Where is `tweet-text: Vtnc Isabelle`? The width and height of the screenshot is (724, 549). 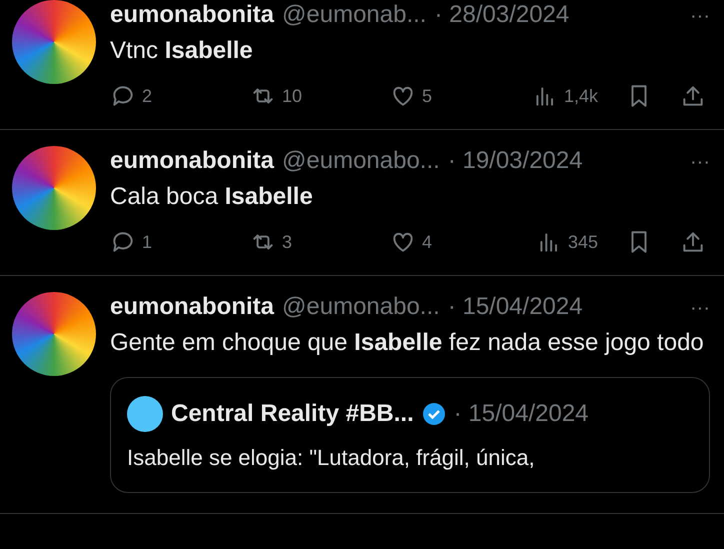 tweet-text: Vtnc Isabelle is located at coordinates (182, 51).